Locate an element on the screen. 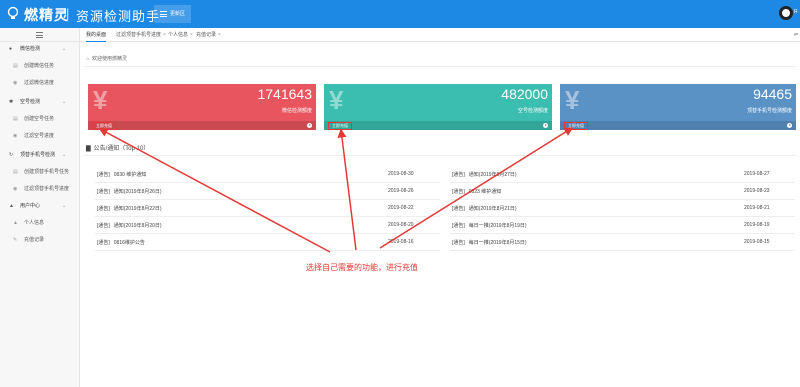  sidebar-item-label: 顶替手机号检测 is located at coordinates (38, 155).